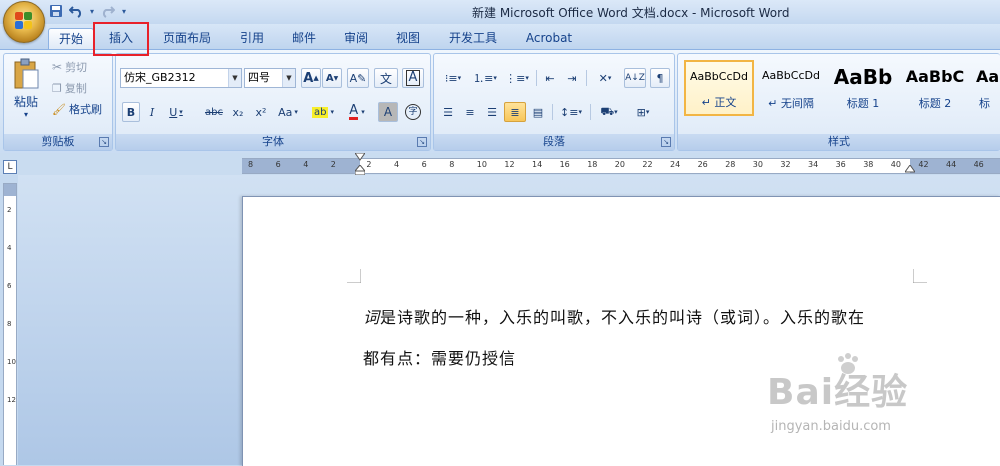 The height and width of the screenshot is (466, 1000). Describe the element at coordinates (121, 39) in the screenshot. I see `insert-tab-highlight` at that location.